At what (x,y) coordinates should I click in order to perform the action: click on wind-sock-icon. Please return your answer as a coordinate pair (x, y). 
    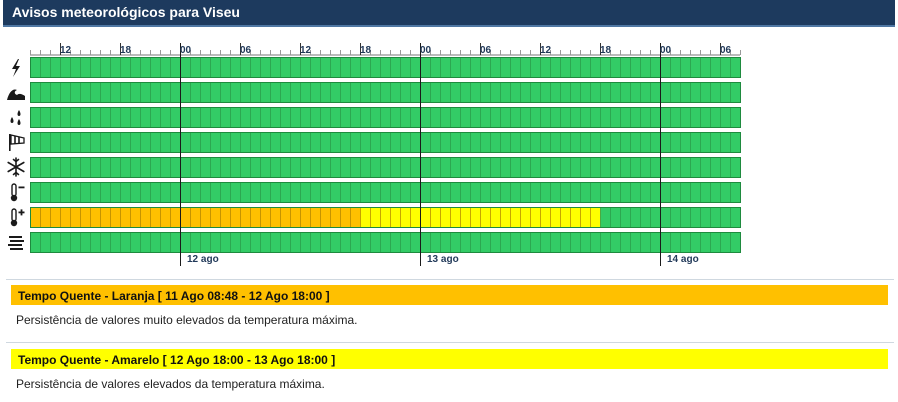
    Looking at the image, I should click on (17, 142).